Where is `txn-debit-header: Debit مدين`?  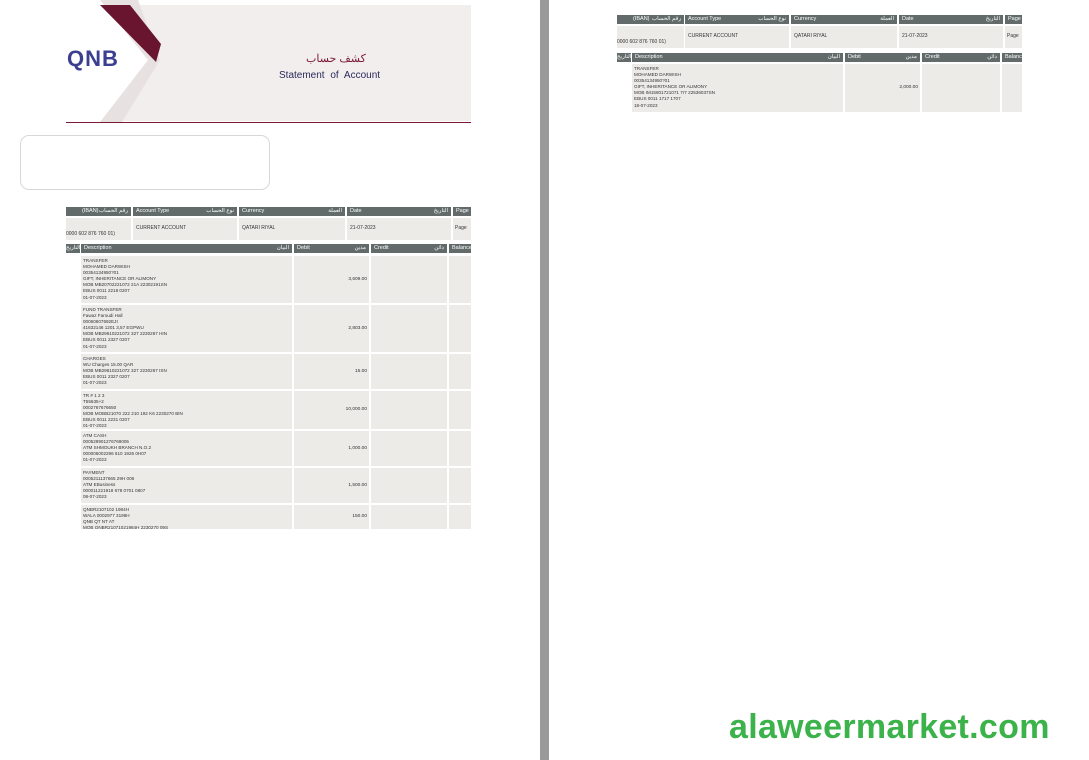 txn-debit-header: Debit مدين is located at coordinates (331, 248).